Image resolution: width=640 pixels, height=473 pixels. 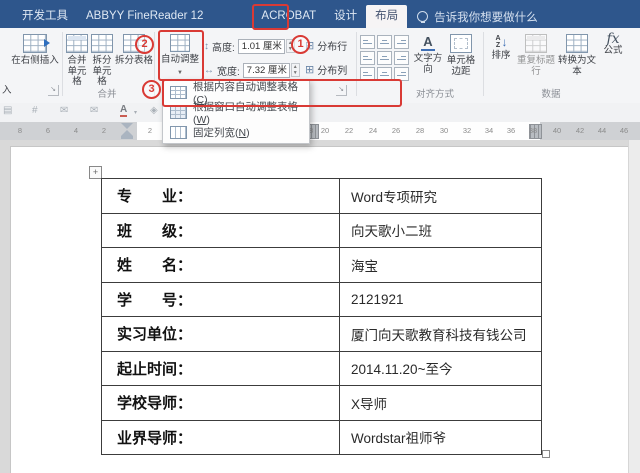 I want to click on autofit-contents-icon, so click(x=178, y=92).